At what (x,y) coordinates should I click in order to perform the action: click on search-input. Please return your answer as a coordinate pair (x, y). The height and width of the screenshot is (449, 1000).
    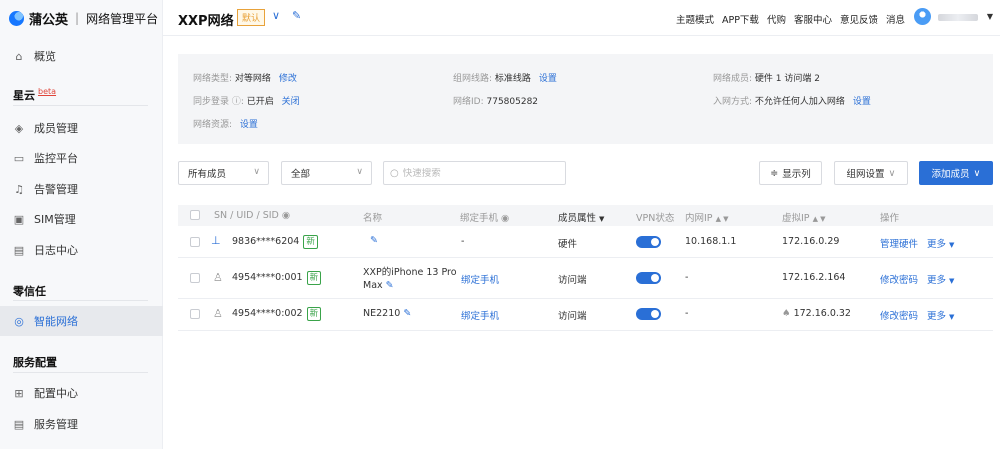
    Looking at the image, I should click on (477, 173).